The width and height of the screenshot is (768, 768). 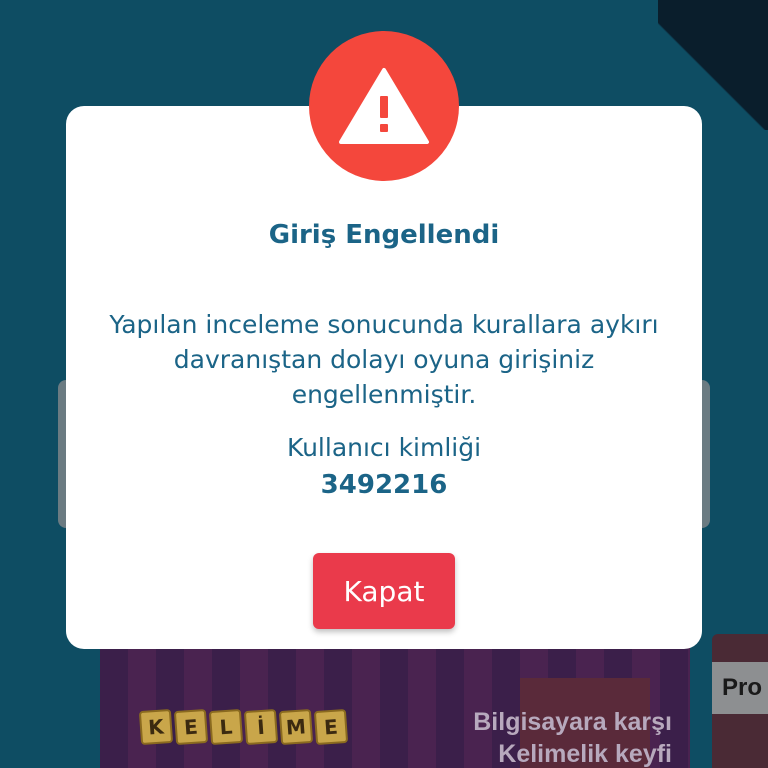 What do you see at coordinates (572, 722) in the screenshot?
I see `banner-headline-line1: Bilgisayara karşı` at bounding box center [572, 722].